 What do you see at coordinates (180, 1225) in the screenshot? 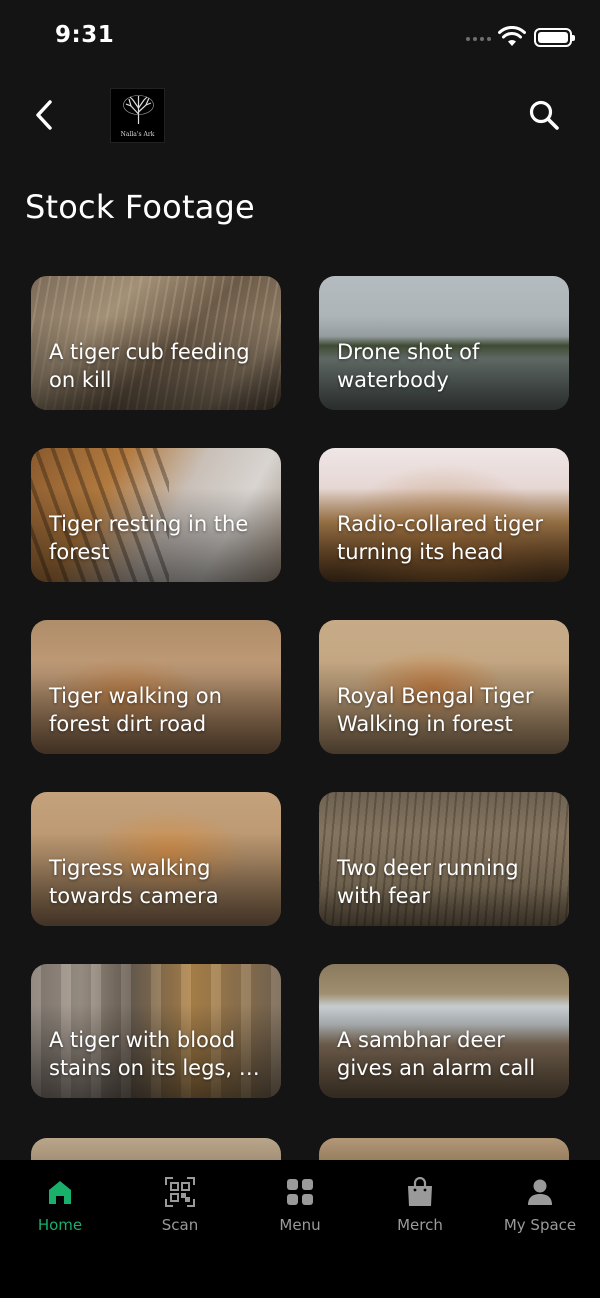
I see `nav-label: Scan` at bounding box center [180, 1225].